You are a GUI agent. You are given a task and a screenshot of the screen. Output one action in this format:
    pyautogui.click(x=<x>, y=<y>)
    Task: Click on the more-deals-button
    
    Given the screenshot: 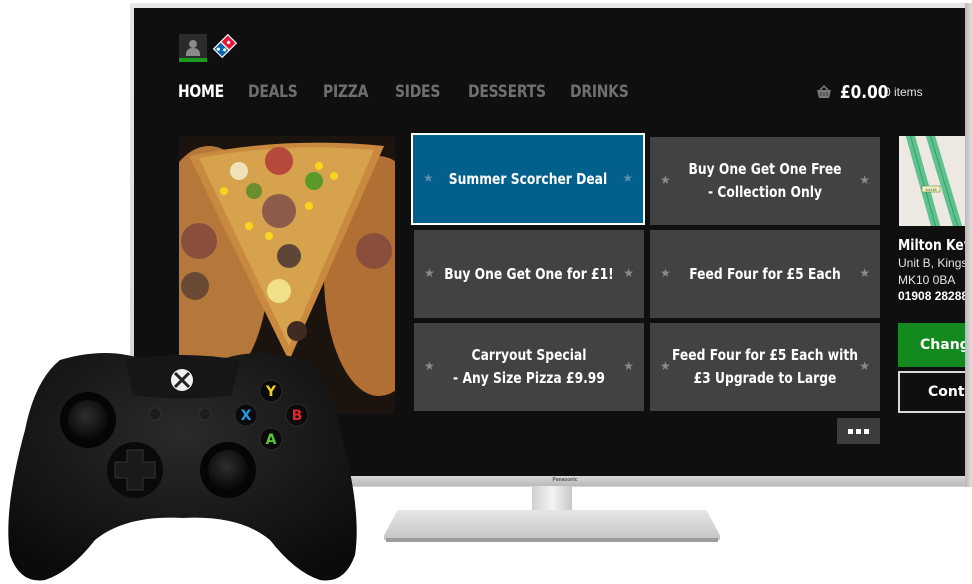 What is the action you would take?
    pyautogui.click(x=858, y=431)
    